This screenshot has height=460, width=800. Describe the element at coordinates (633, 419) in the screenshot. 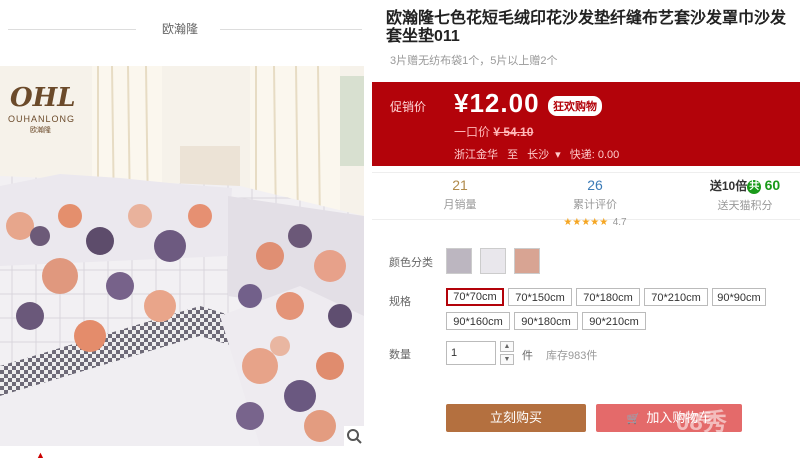

I see `cart-icon: 🛒` at that location.